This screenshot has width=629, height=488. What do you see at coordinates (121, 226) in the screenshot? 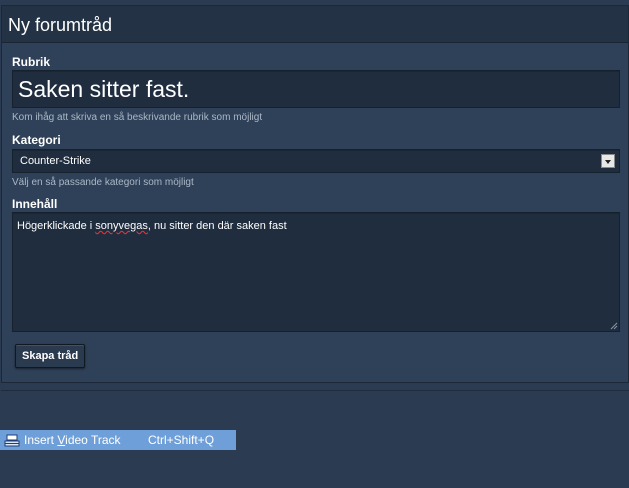
I see `misspelled-word: sonyvegas` at bounding box center [121, 226].